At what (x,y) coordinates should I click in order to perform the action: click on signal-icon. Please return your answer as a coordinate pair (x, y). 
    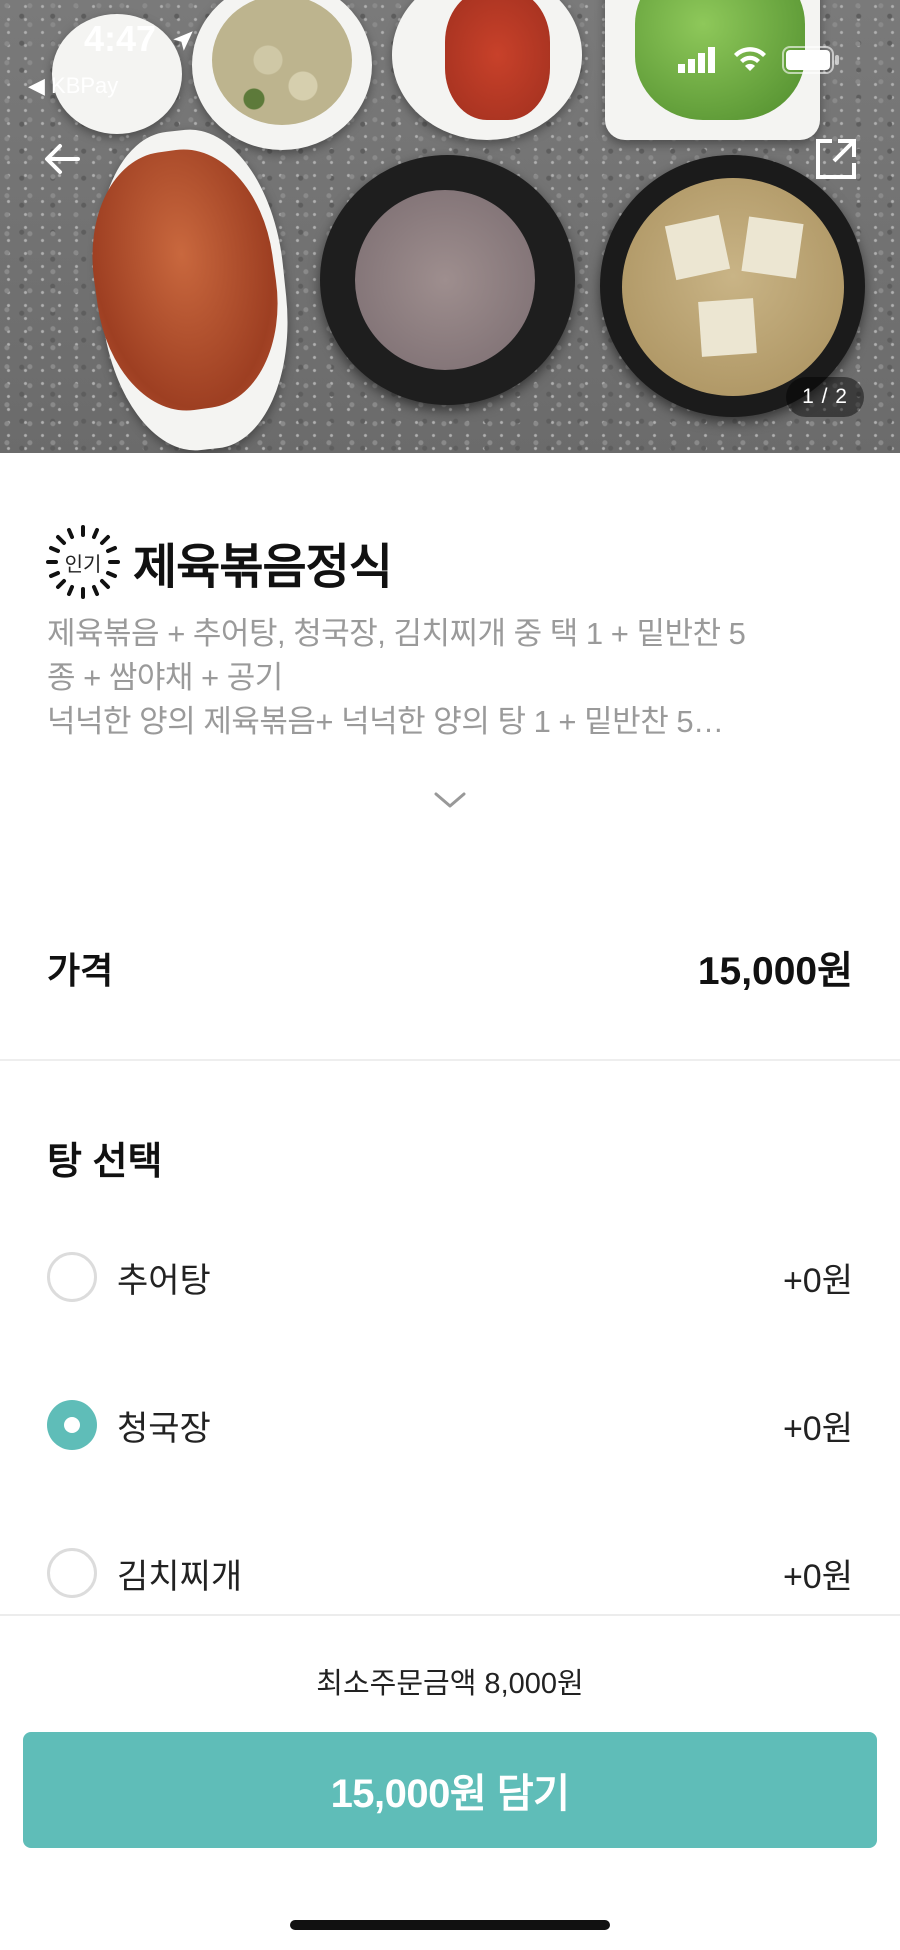
    Looking at the image, I should click on (696, 60).